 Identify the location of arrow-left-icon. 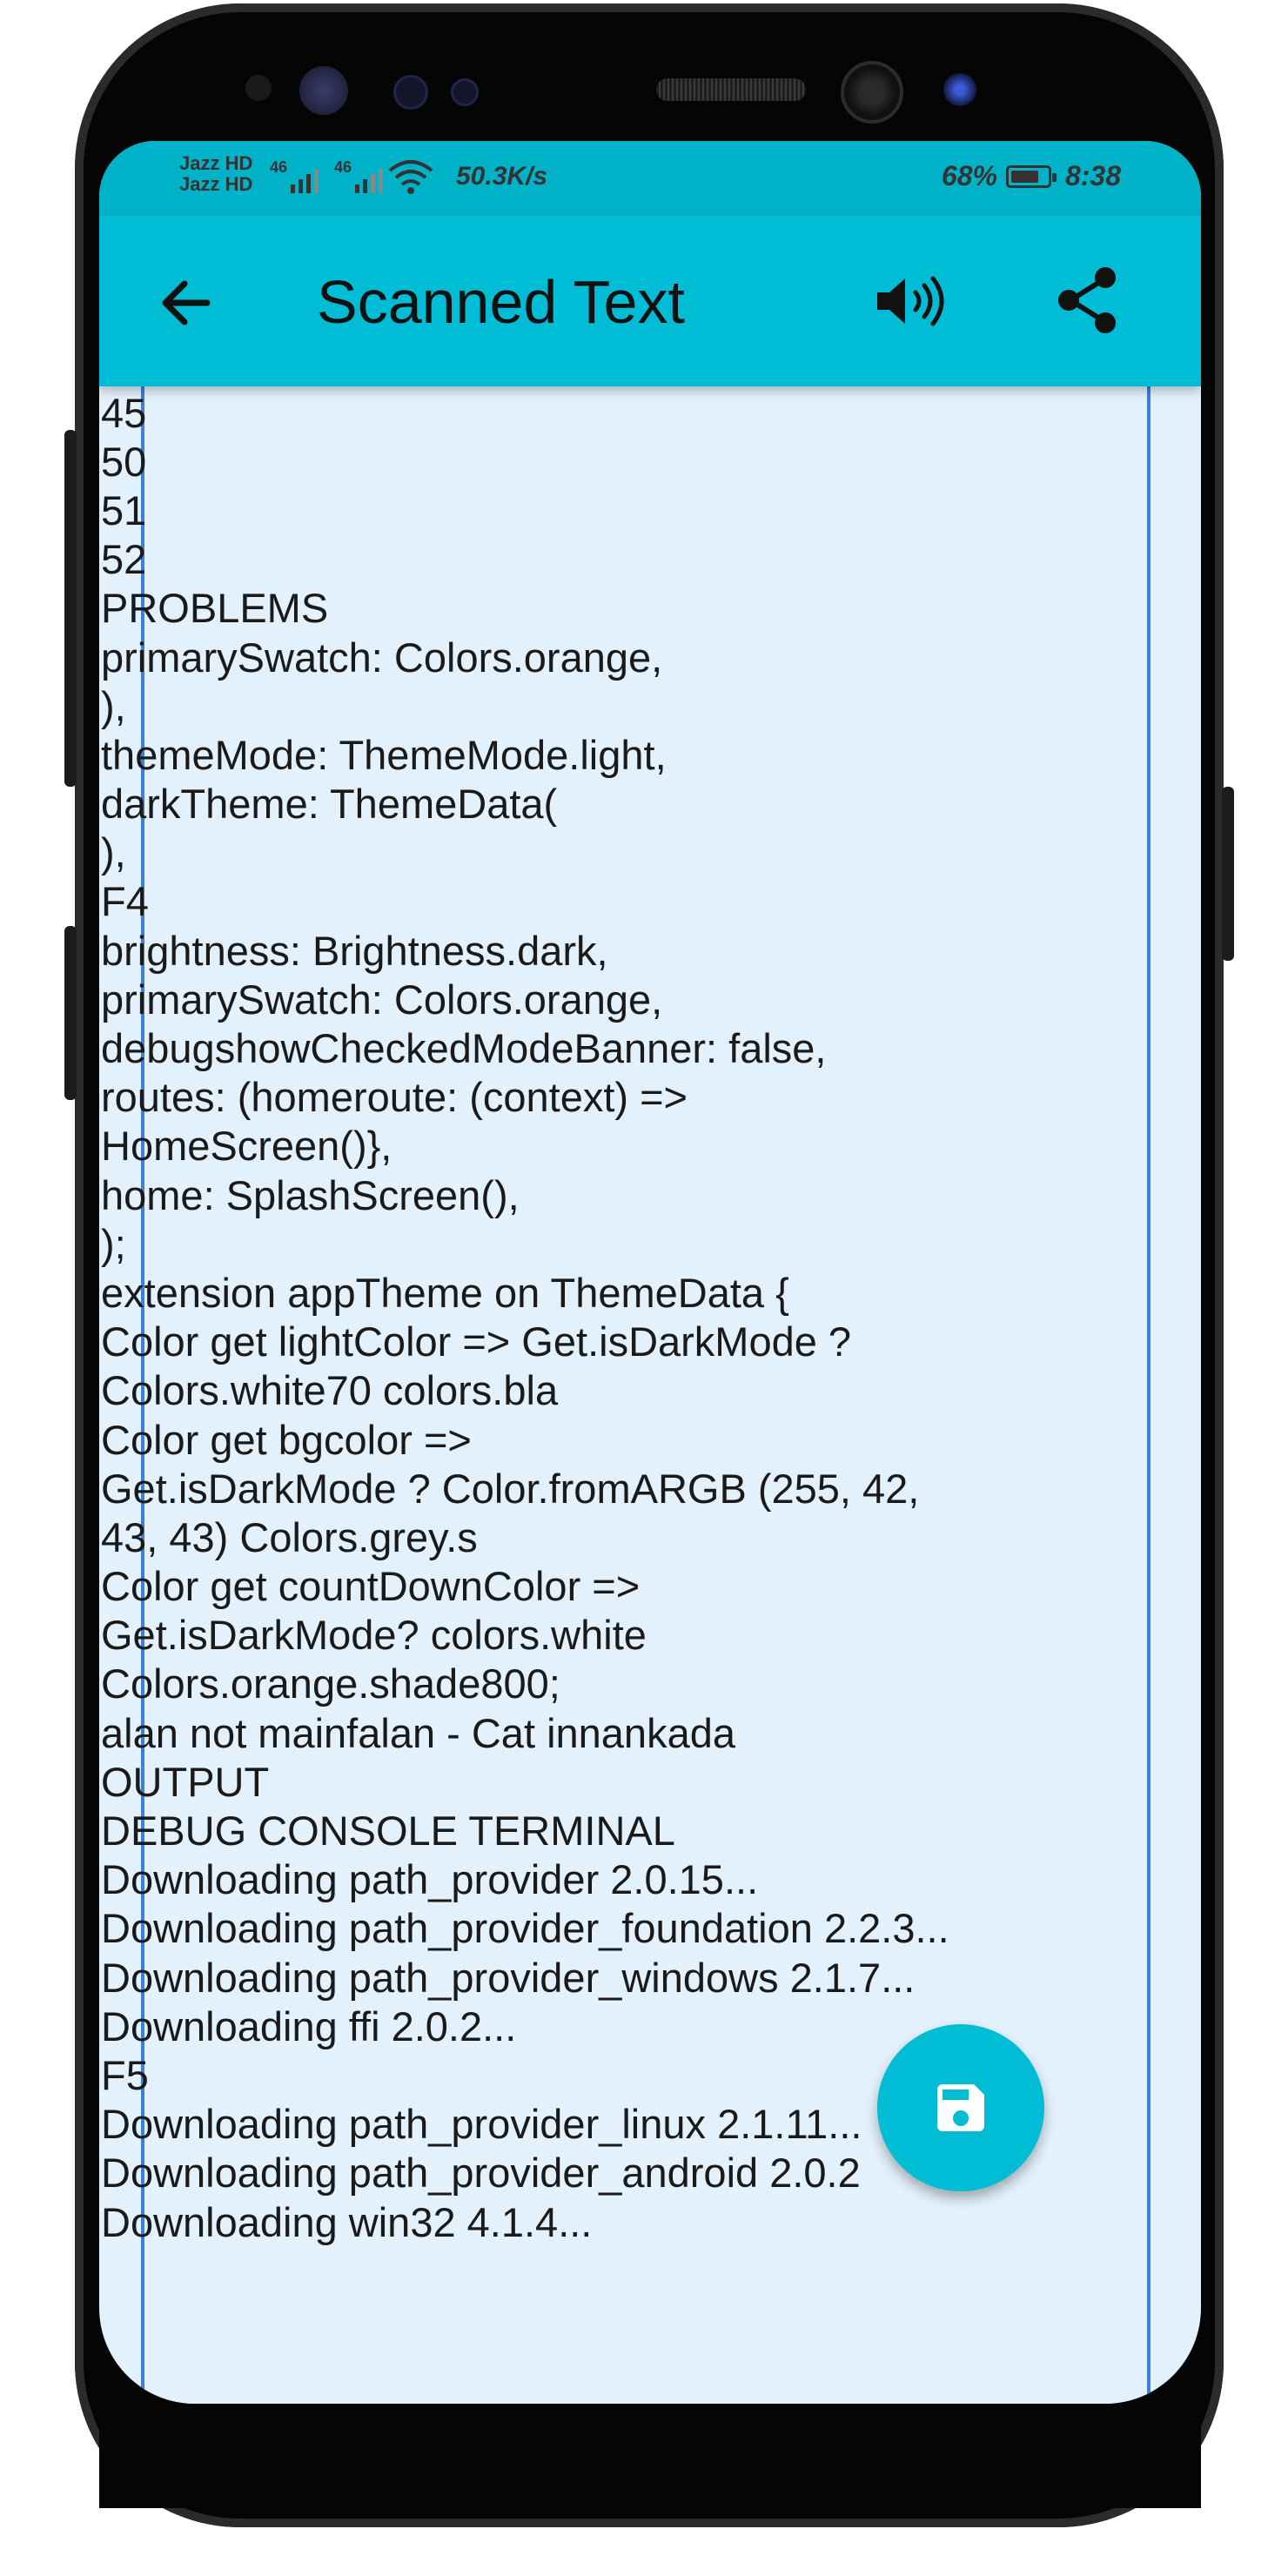
(186, 302).